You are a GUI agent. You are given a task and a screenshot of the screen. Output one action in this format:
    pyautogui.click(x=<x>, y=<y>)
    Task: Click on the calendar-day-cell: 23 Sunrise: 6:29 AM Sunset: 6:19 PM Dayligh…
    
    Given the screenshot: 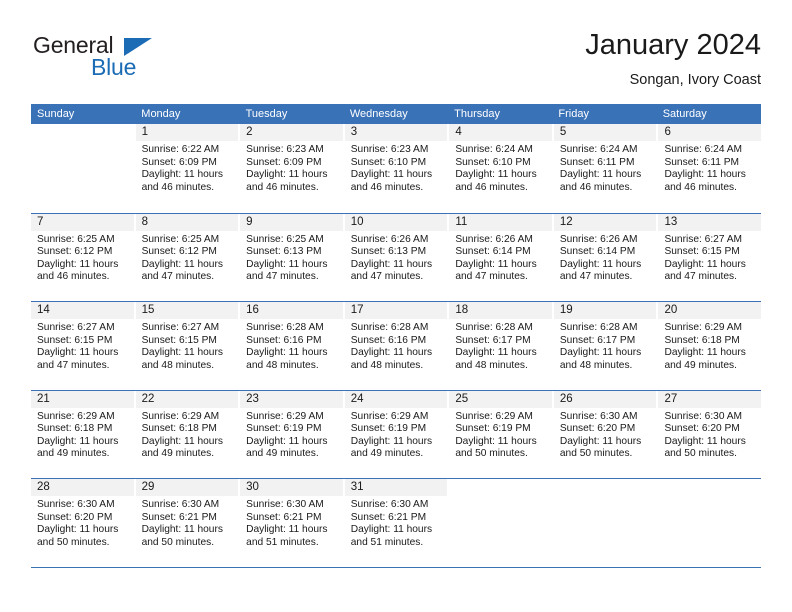 What is the action you would take?
    pyautogui.click(x=291, y=434)
    